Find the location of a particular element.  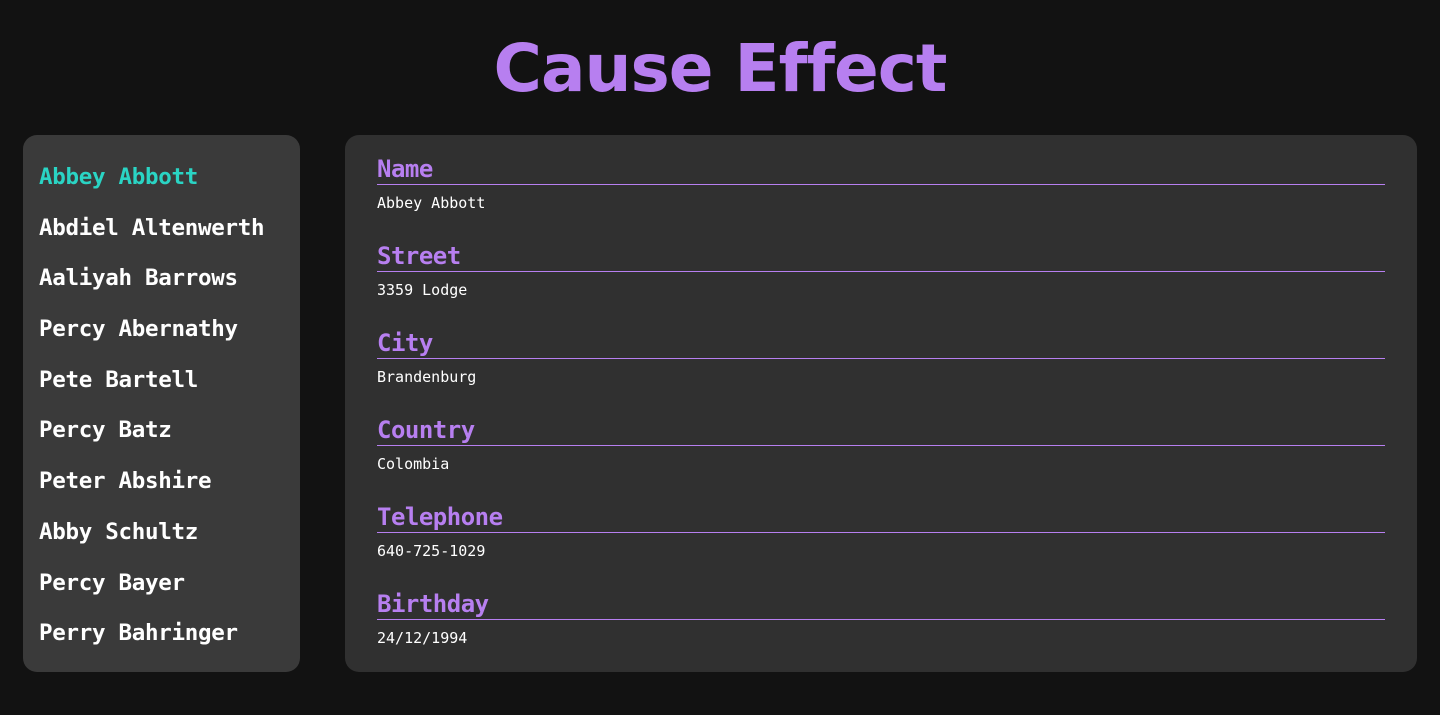

person-item-peter-abshire: Peter Abshire is located at coordinates (161, 488).